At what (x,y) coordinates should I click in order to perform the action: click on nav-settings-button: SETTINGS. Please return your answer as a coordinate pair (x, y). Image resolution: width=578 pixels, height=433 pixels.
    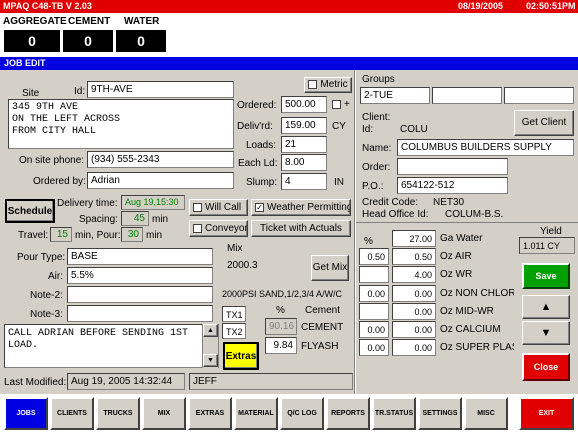
    Looking at the image, I should click on (440, 413).